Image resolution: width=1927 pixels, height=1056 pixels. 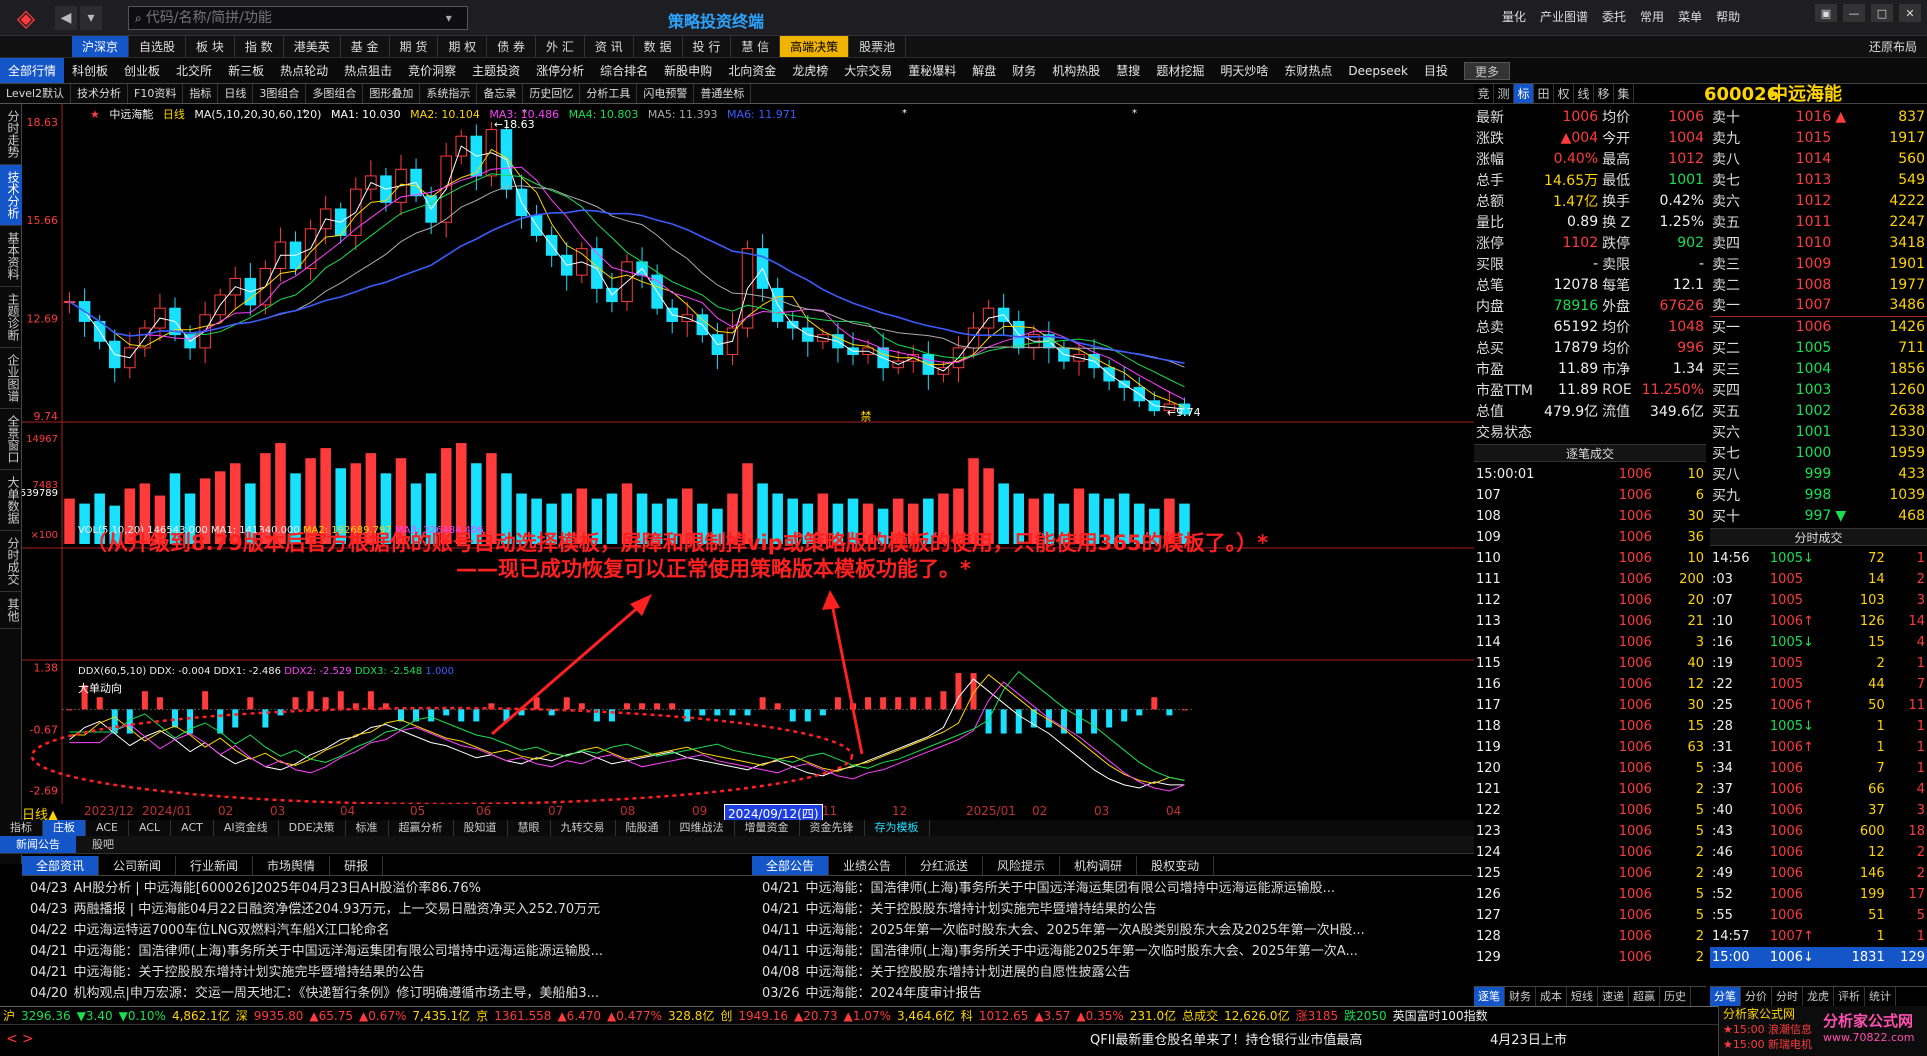 I want to click on time-trade-row: :43 1006 600 18, so click(x=1818, y=831).